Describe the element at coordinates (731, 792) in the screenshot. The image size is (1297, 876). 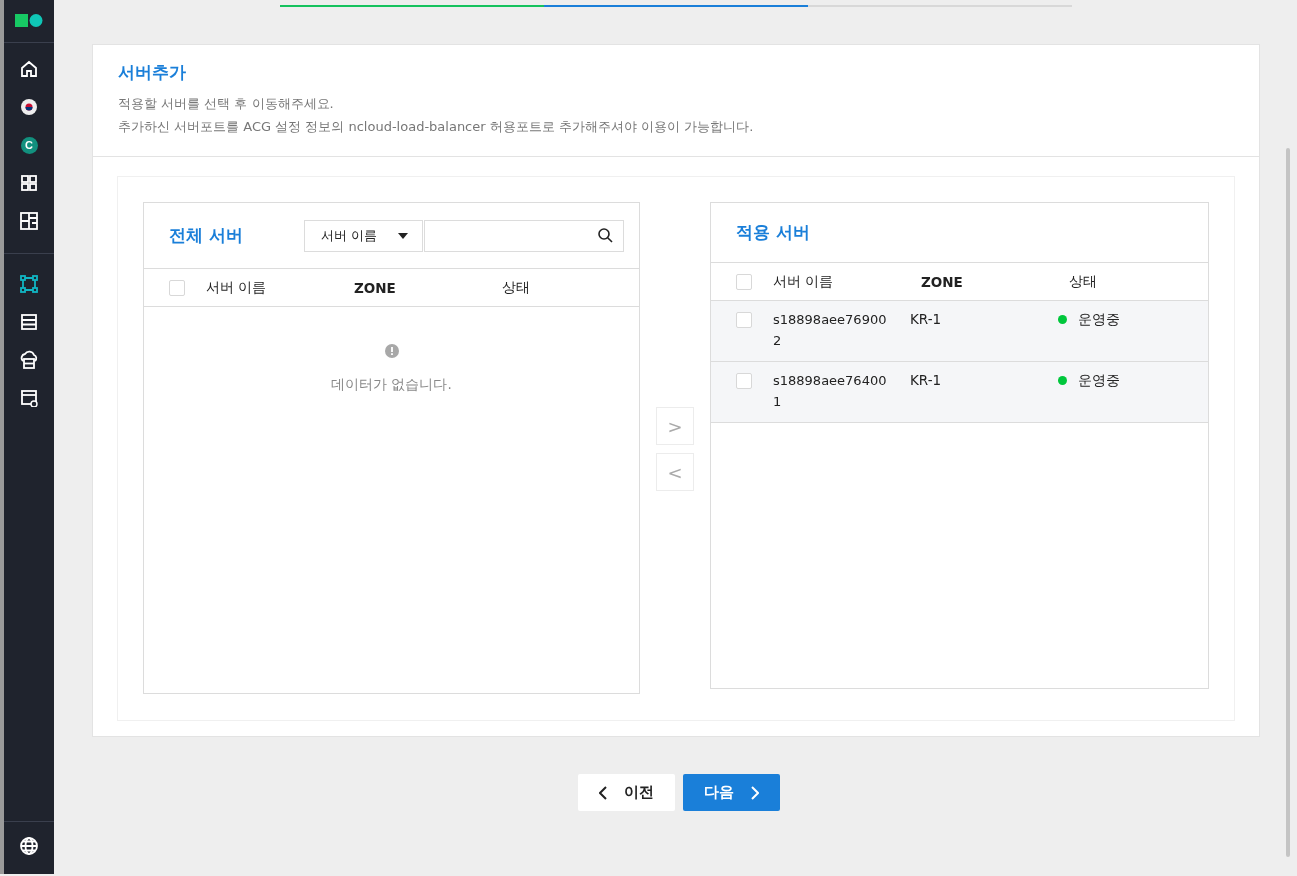
I see `next-button: 다음` at that location.